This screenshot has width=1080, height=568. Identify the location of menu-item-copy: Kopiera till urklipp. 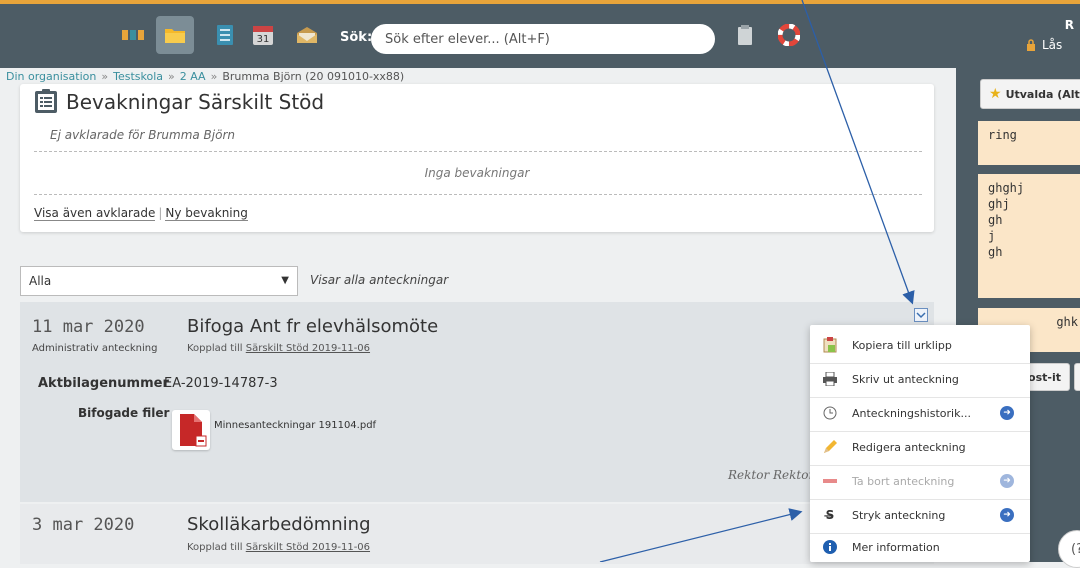
(920, 345).